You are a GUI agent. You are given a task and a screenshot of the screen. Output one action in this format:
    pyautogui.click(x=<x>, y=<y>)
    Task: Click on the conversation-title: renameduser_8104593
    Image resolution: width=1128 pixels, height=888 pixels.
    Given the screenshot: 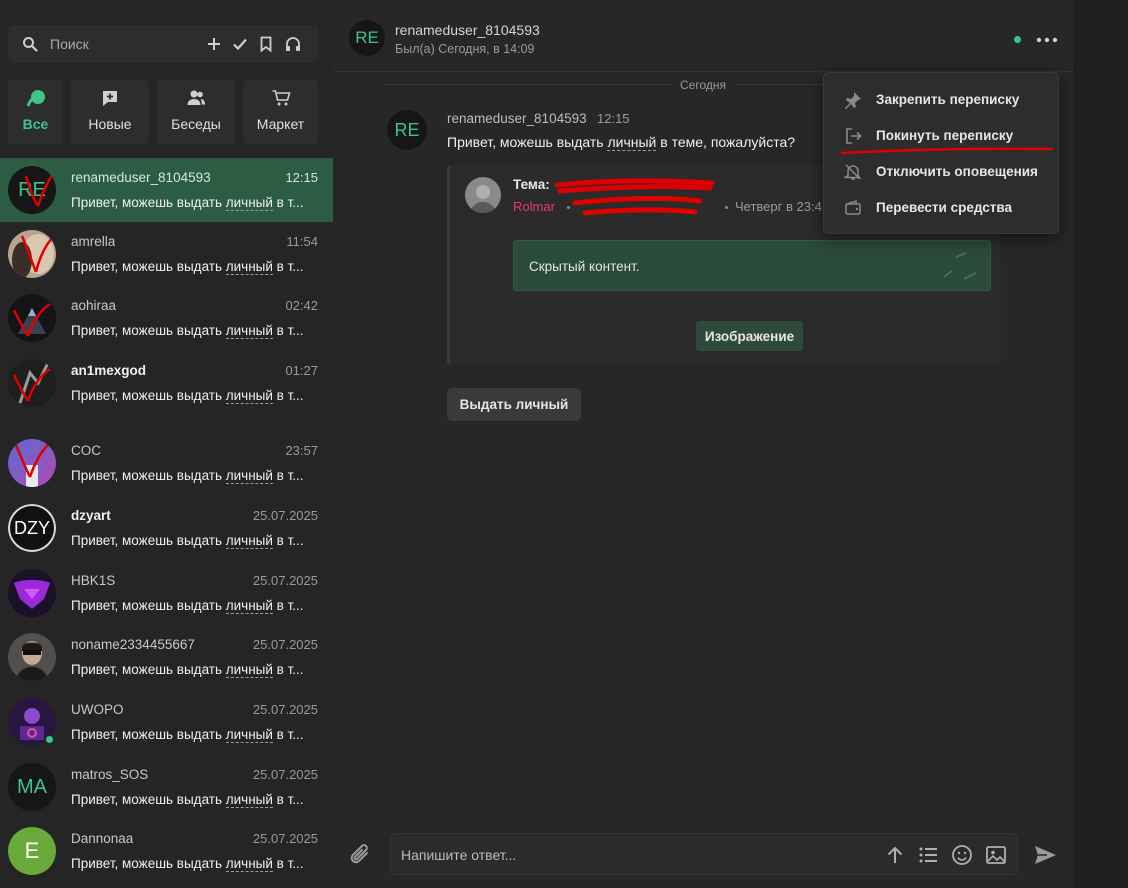 What is the action you would take?
    pyautogui.click(x=467, y=30)
    